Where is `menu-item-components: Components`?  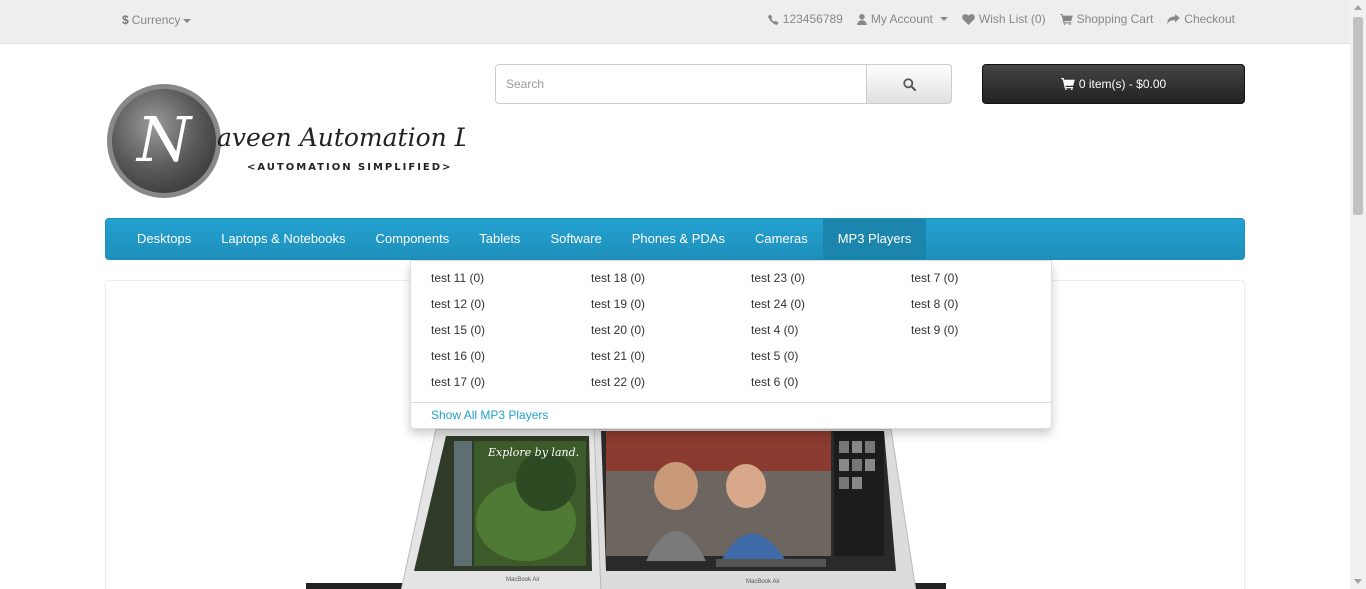 menu-item-components: Components is located at coordinates (413, 239).